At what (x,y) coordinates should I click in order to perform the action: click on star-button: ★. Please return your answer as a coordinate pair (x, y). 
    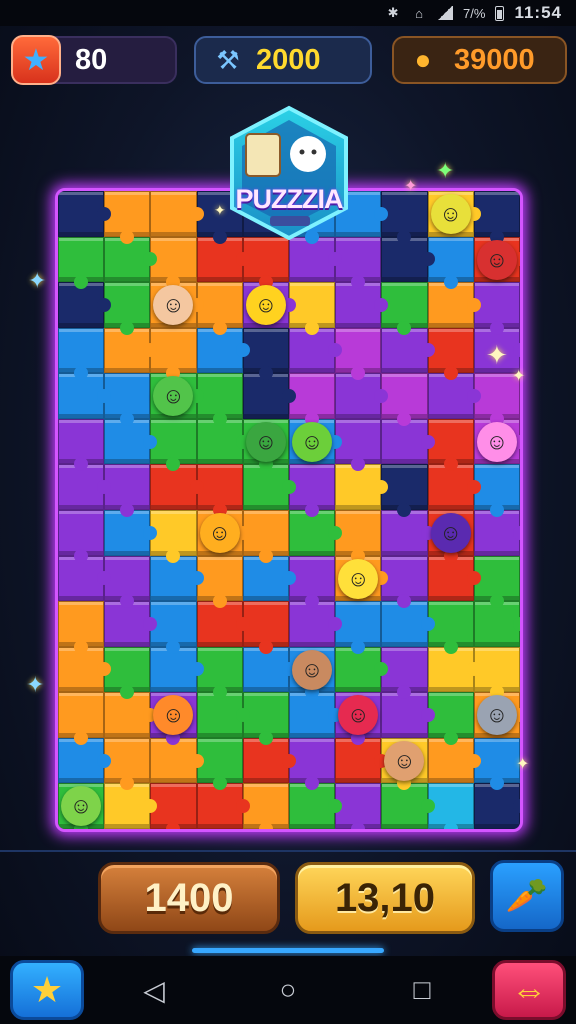
    Looking at the image, I should click on (47, 990).